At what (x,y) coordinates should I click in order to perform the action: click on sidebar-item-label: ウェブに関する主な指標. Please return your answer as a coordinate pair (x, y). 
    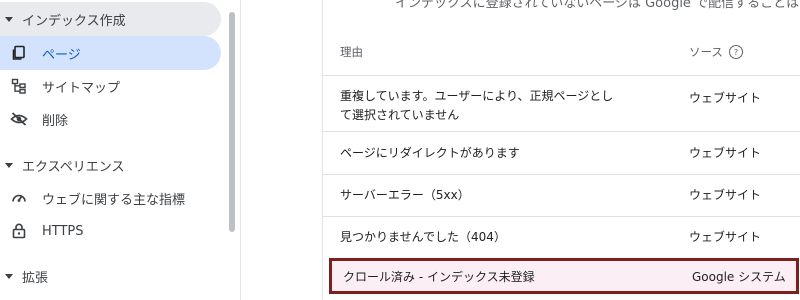
    Looking at the image, I should click on (114, 200).